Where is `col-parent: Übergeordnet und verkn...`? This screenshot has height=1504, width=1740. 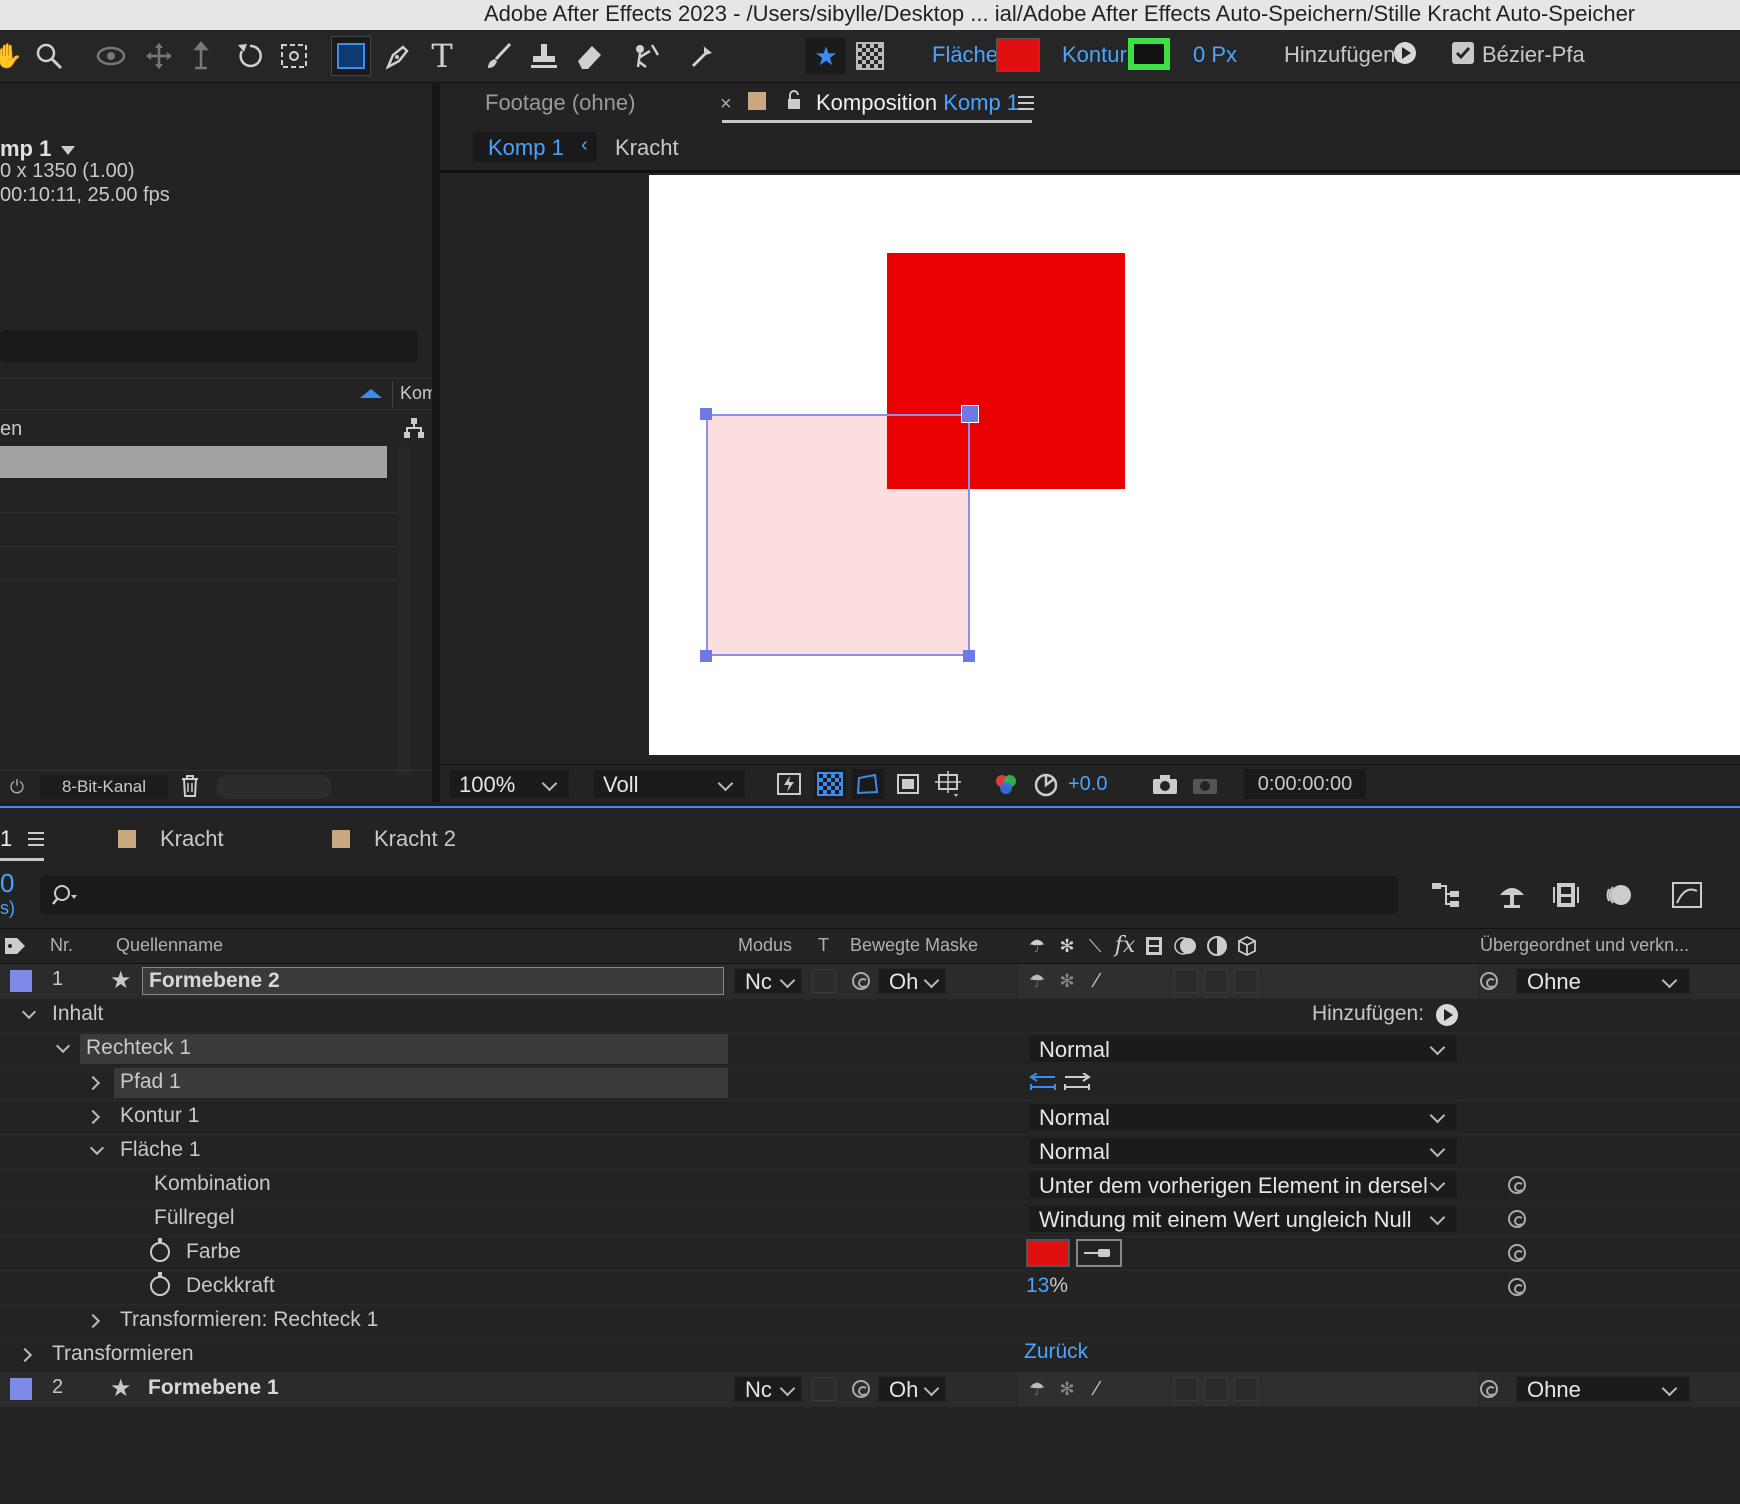
col-parent: Übergeordnet und verkn... is located at coordinates (1584, 945).